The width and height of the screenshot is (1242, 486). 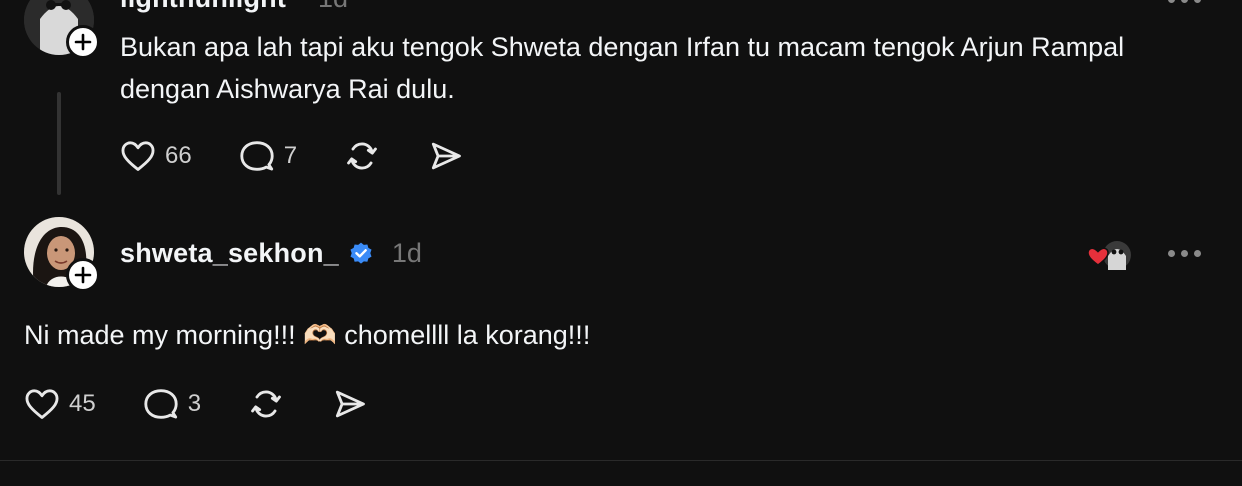 I want to click on post-divider, so click(x=621, y=460).